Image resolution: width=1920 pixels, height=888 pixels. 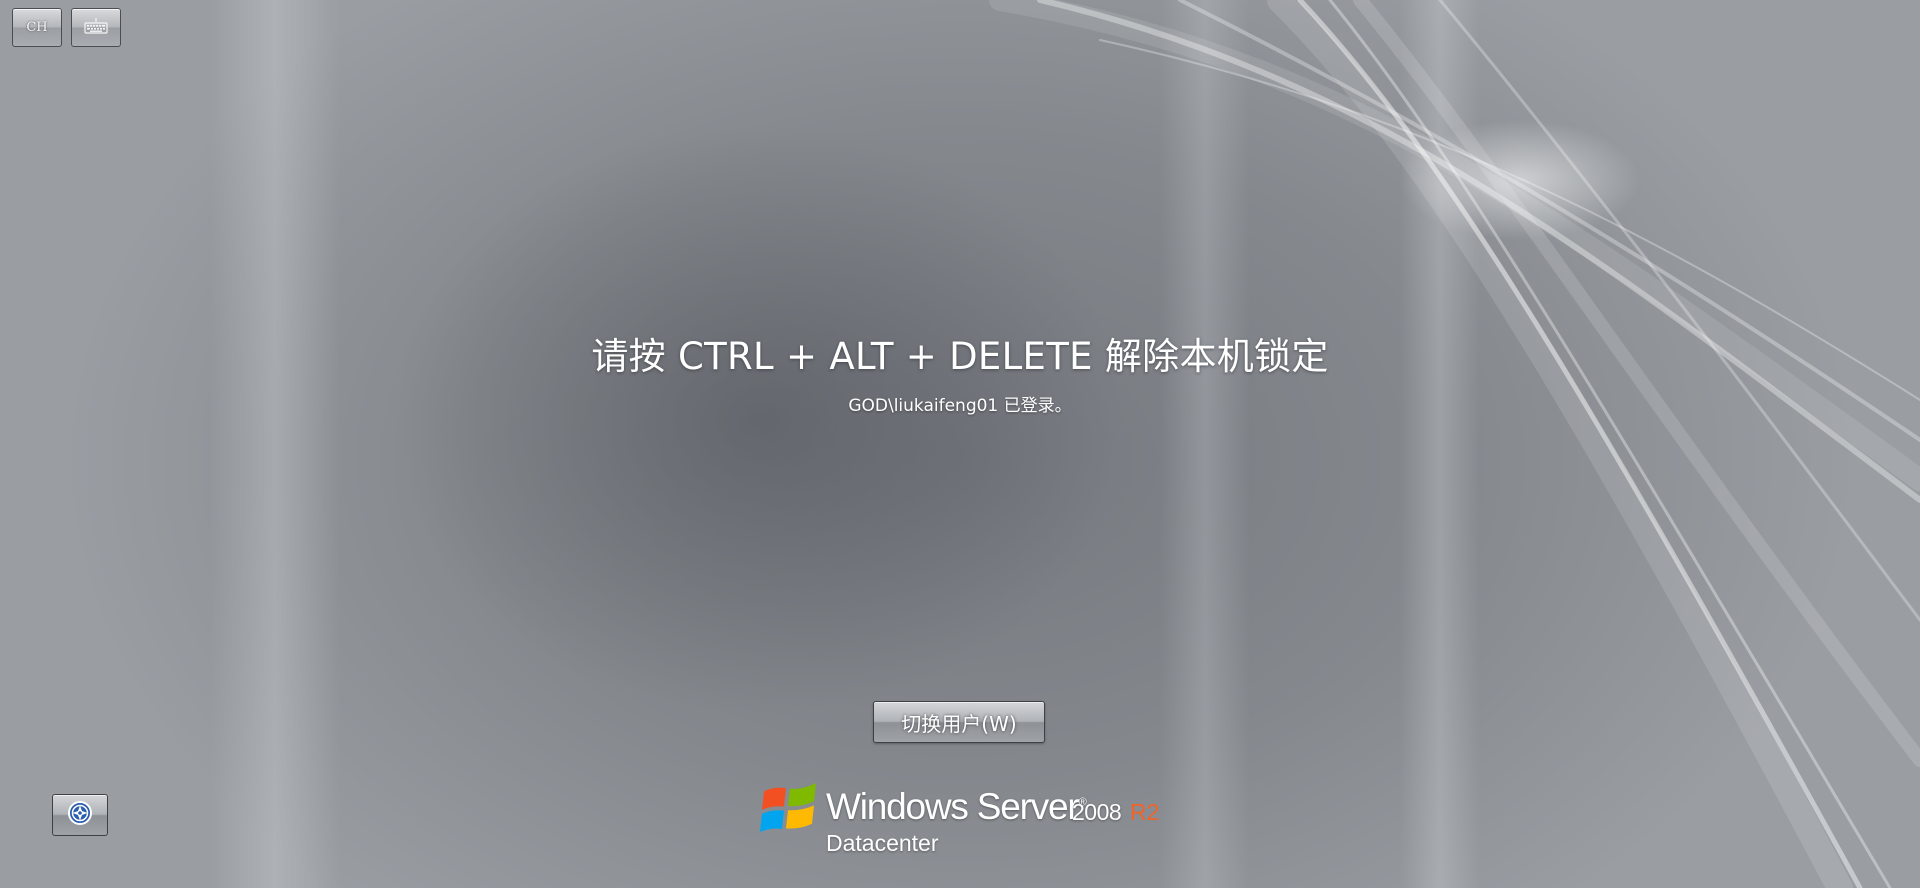 What do you see at coordinates (960, 356) in the screenshot?
I see `unlock-instruction: 请按 CTRL + ALT + DELETE 解除本机锁定` at bounding box center [960, 356].